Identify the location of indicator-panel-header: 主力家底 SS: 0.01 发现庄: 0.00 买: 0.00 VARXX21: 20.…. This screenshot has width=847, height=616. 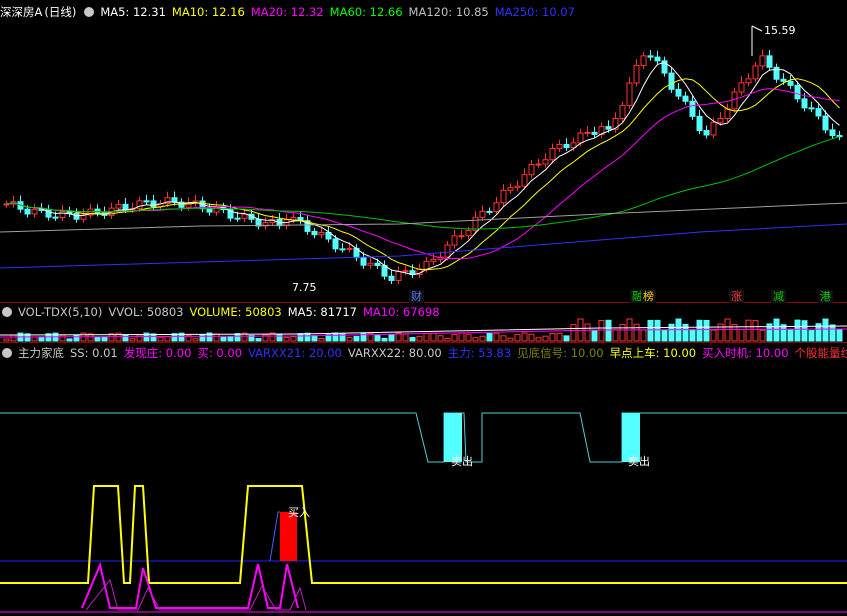
(423, 353).